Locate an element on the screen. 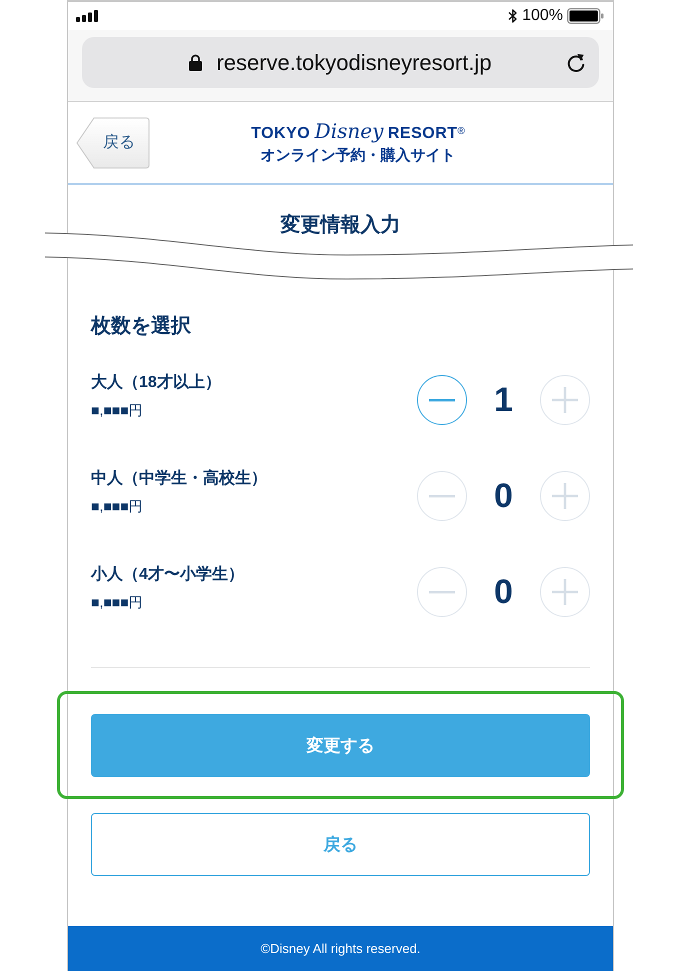 The image size is (681, 971). battery-icon is located at coordinates (585, 16).